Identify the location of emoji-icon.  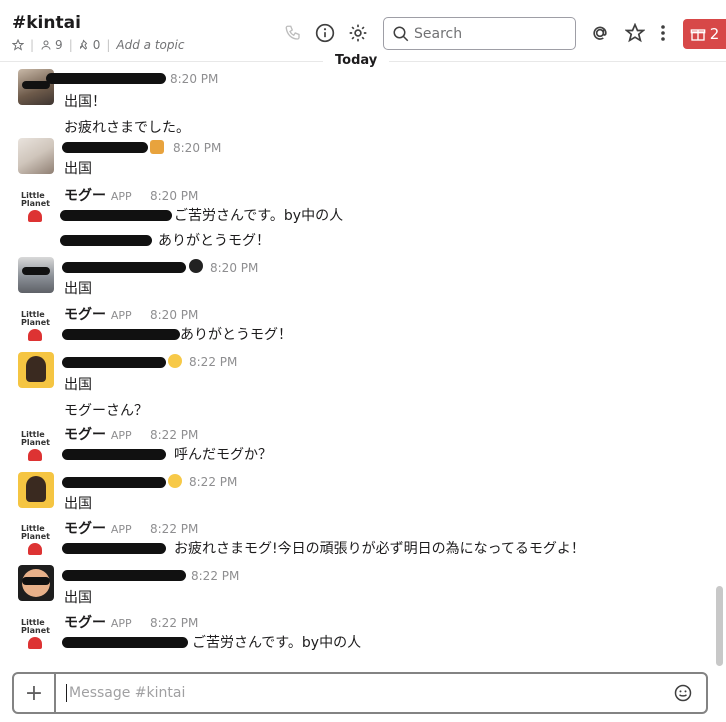
(683, 693).